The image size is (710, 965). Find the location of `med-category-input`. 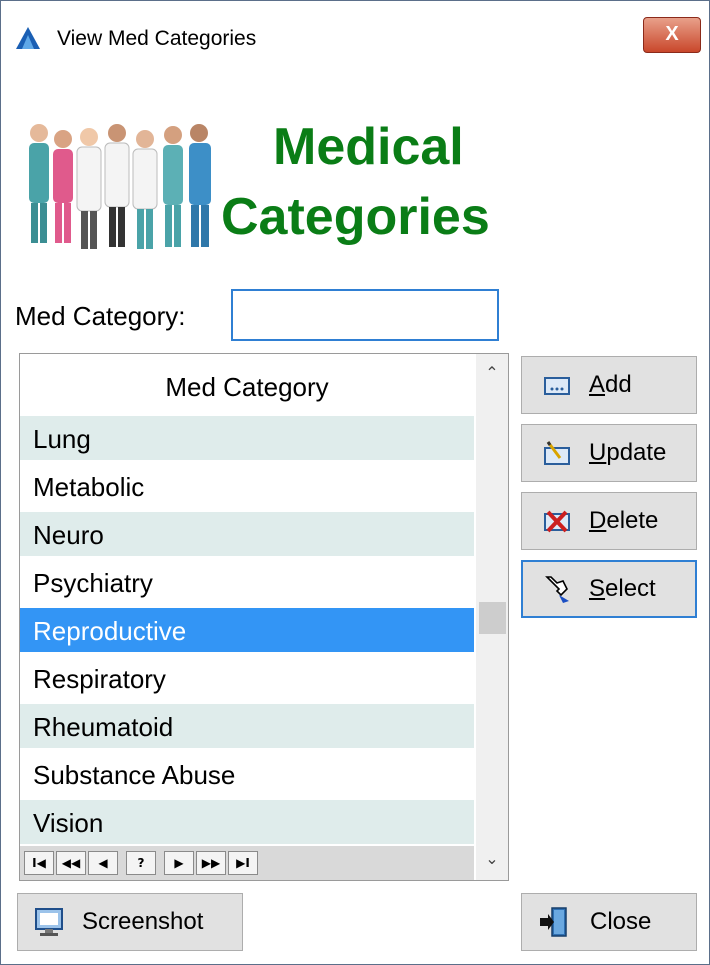

med-category-input is located at coordinates (365, 315).